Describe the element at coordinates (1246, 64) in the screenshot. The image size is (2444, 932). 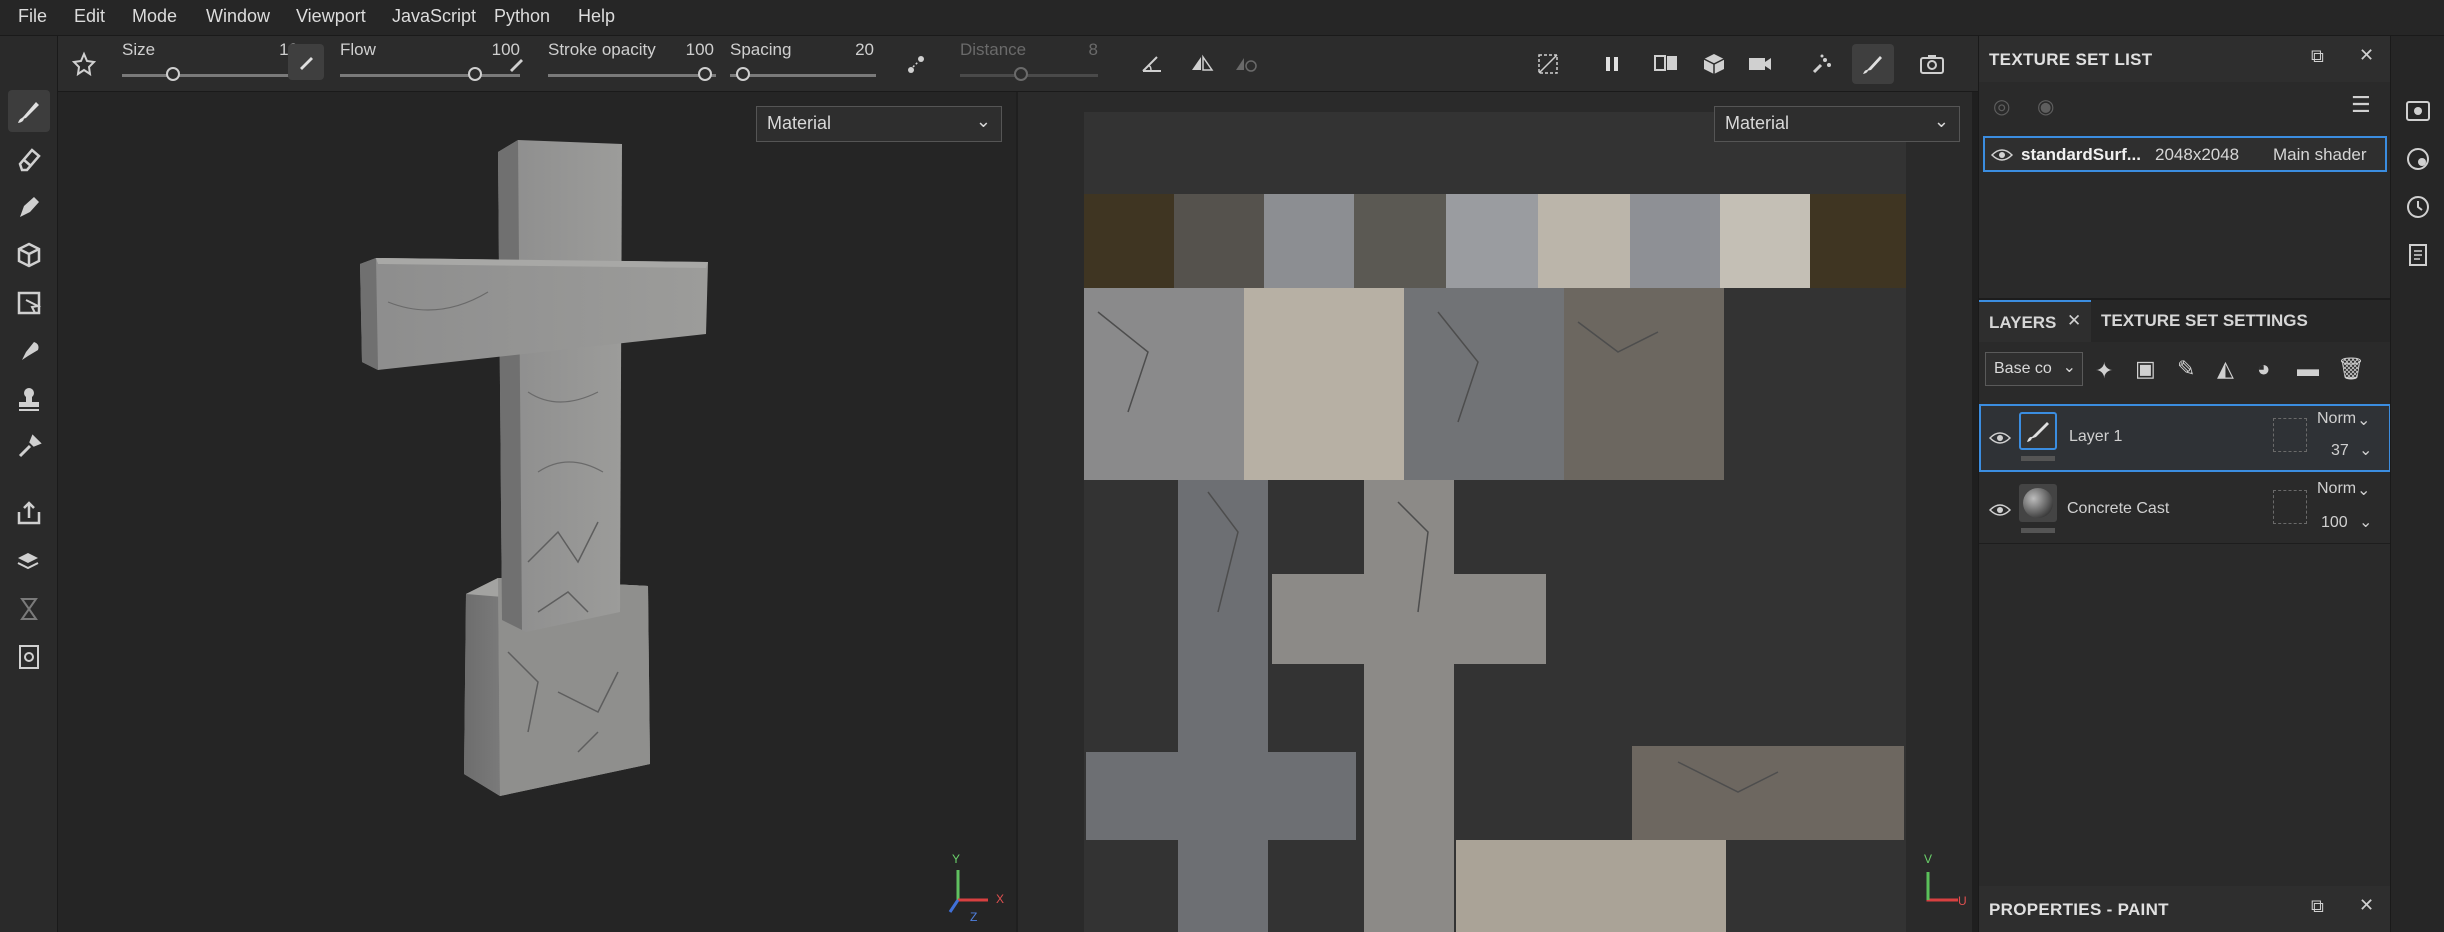
I see `mirror-disabled-button` at that location.